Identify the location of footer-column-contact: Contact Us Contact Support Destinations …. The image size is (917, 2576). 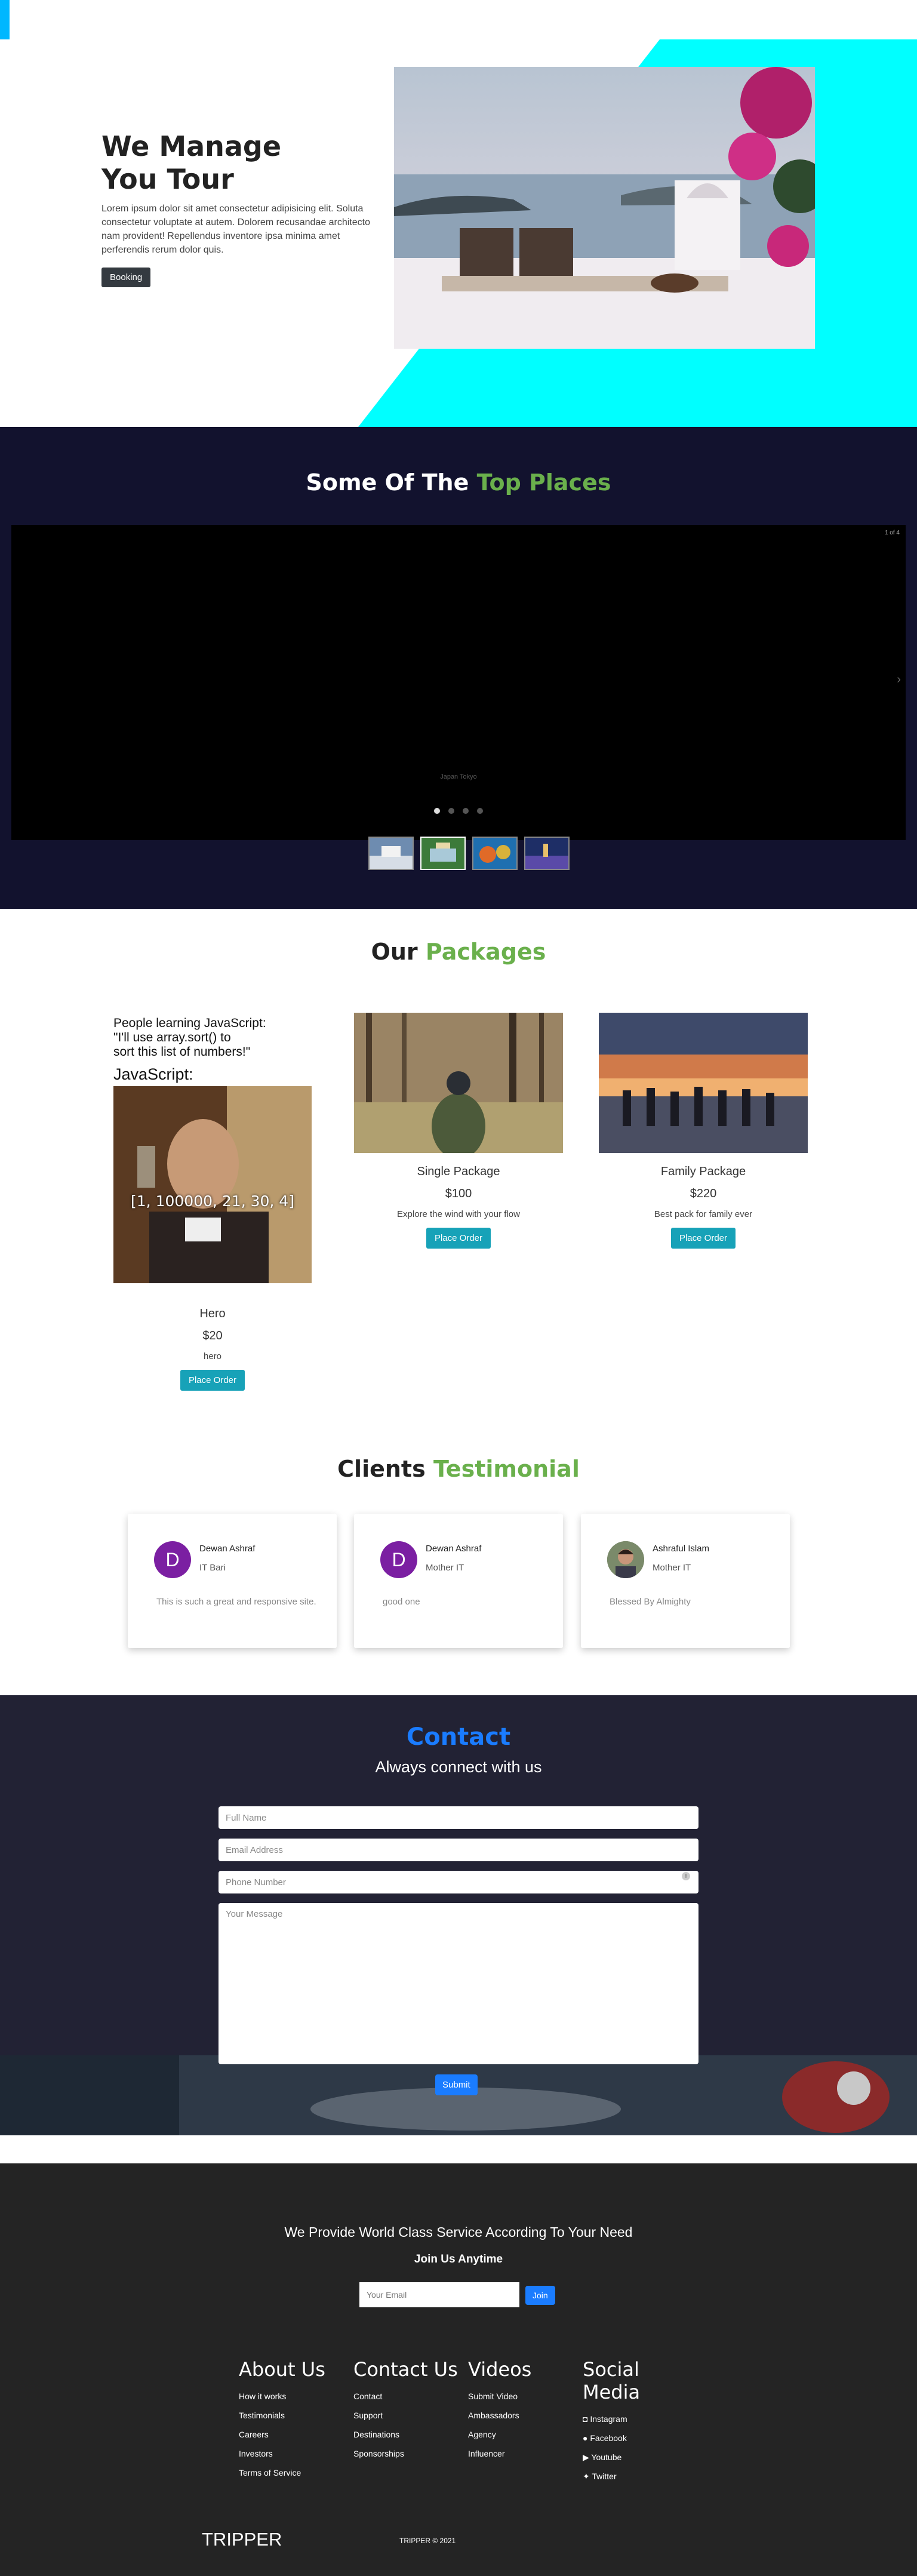
(407, 2410).